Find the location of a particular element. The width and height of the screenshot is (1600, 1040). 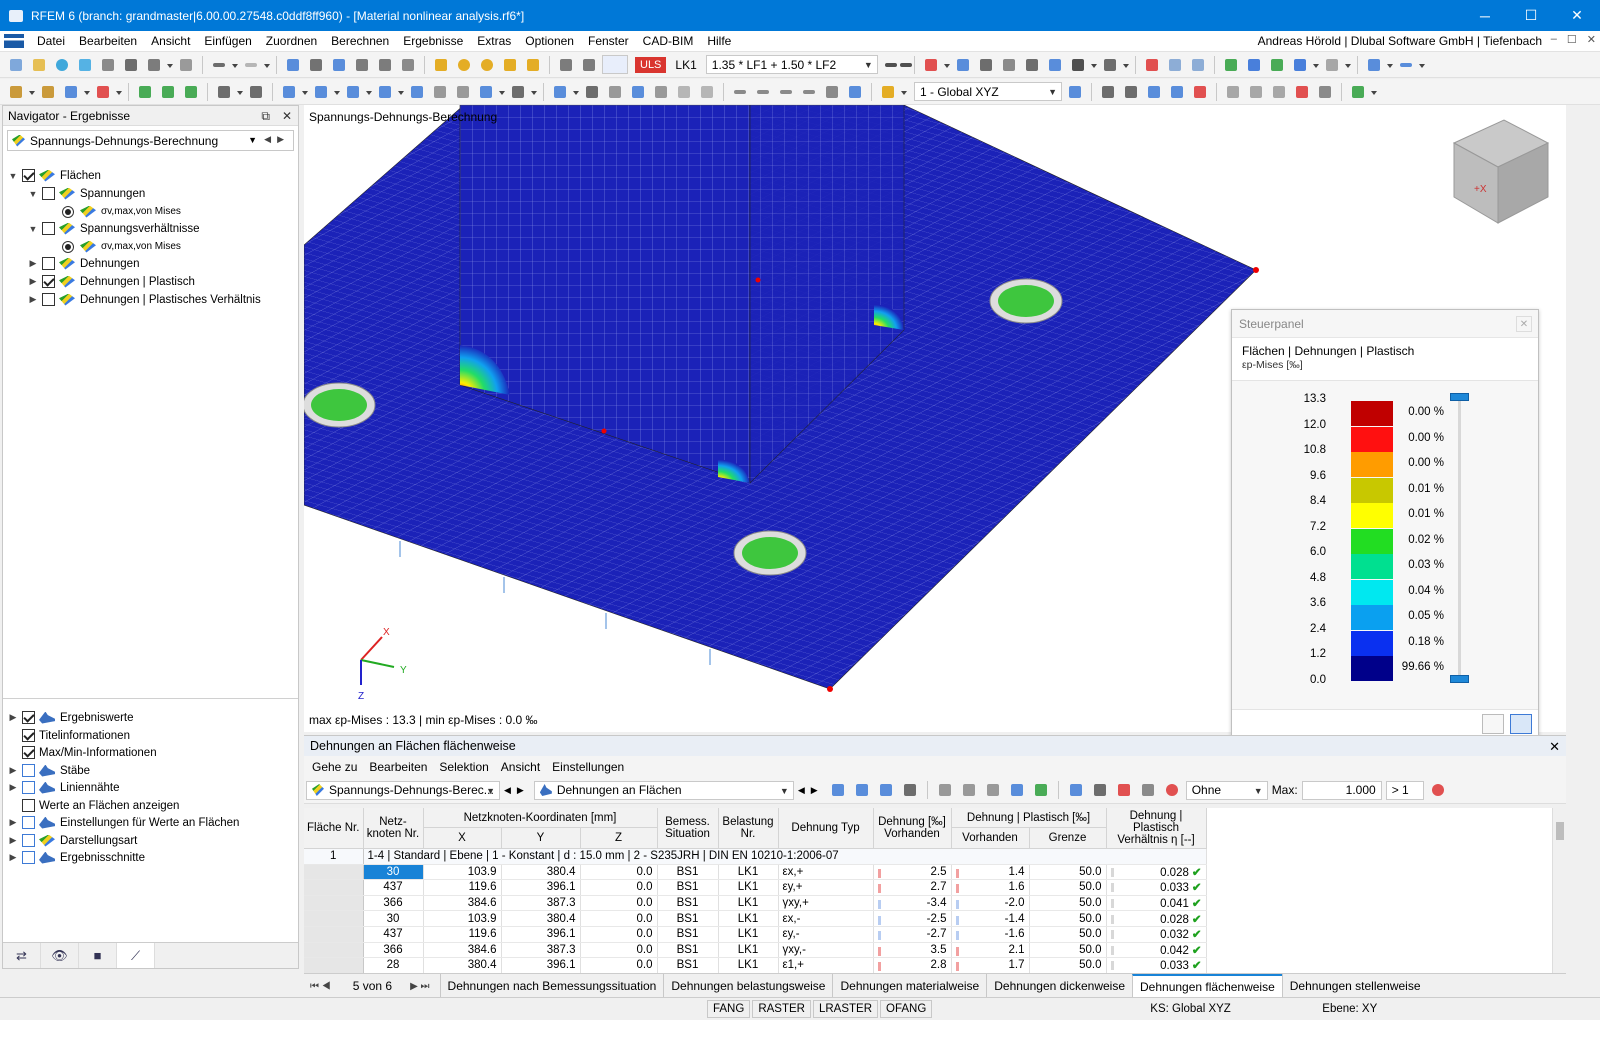

cell-dv: -2.5 is located at coordinates (912, 918).